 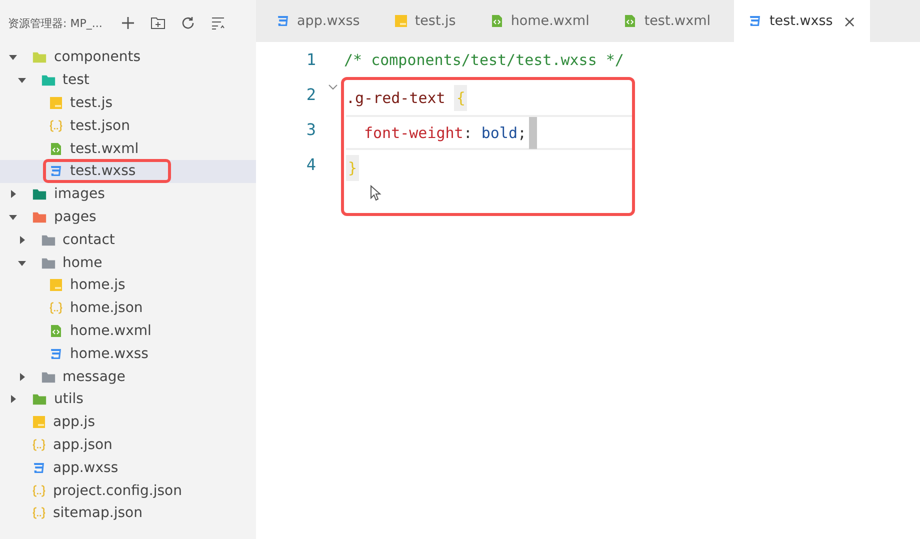 What do you see at coordinates (85, 468) in the screenshot?
I see `tree-item: app.wxss` at bounding box center [85, 468].